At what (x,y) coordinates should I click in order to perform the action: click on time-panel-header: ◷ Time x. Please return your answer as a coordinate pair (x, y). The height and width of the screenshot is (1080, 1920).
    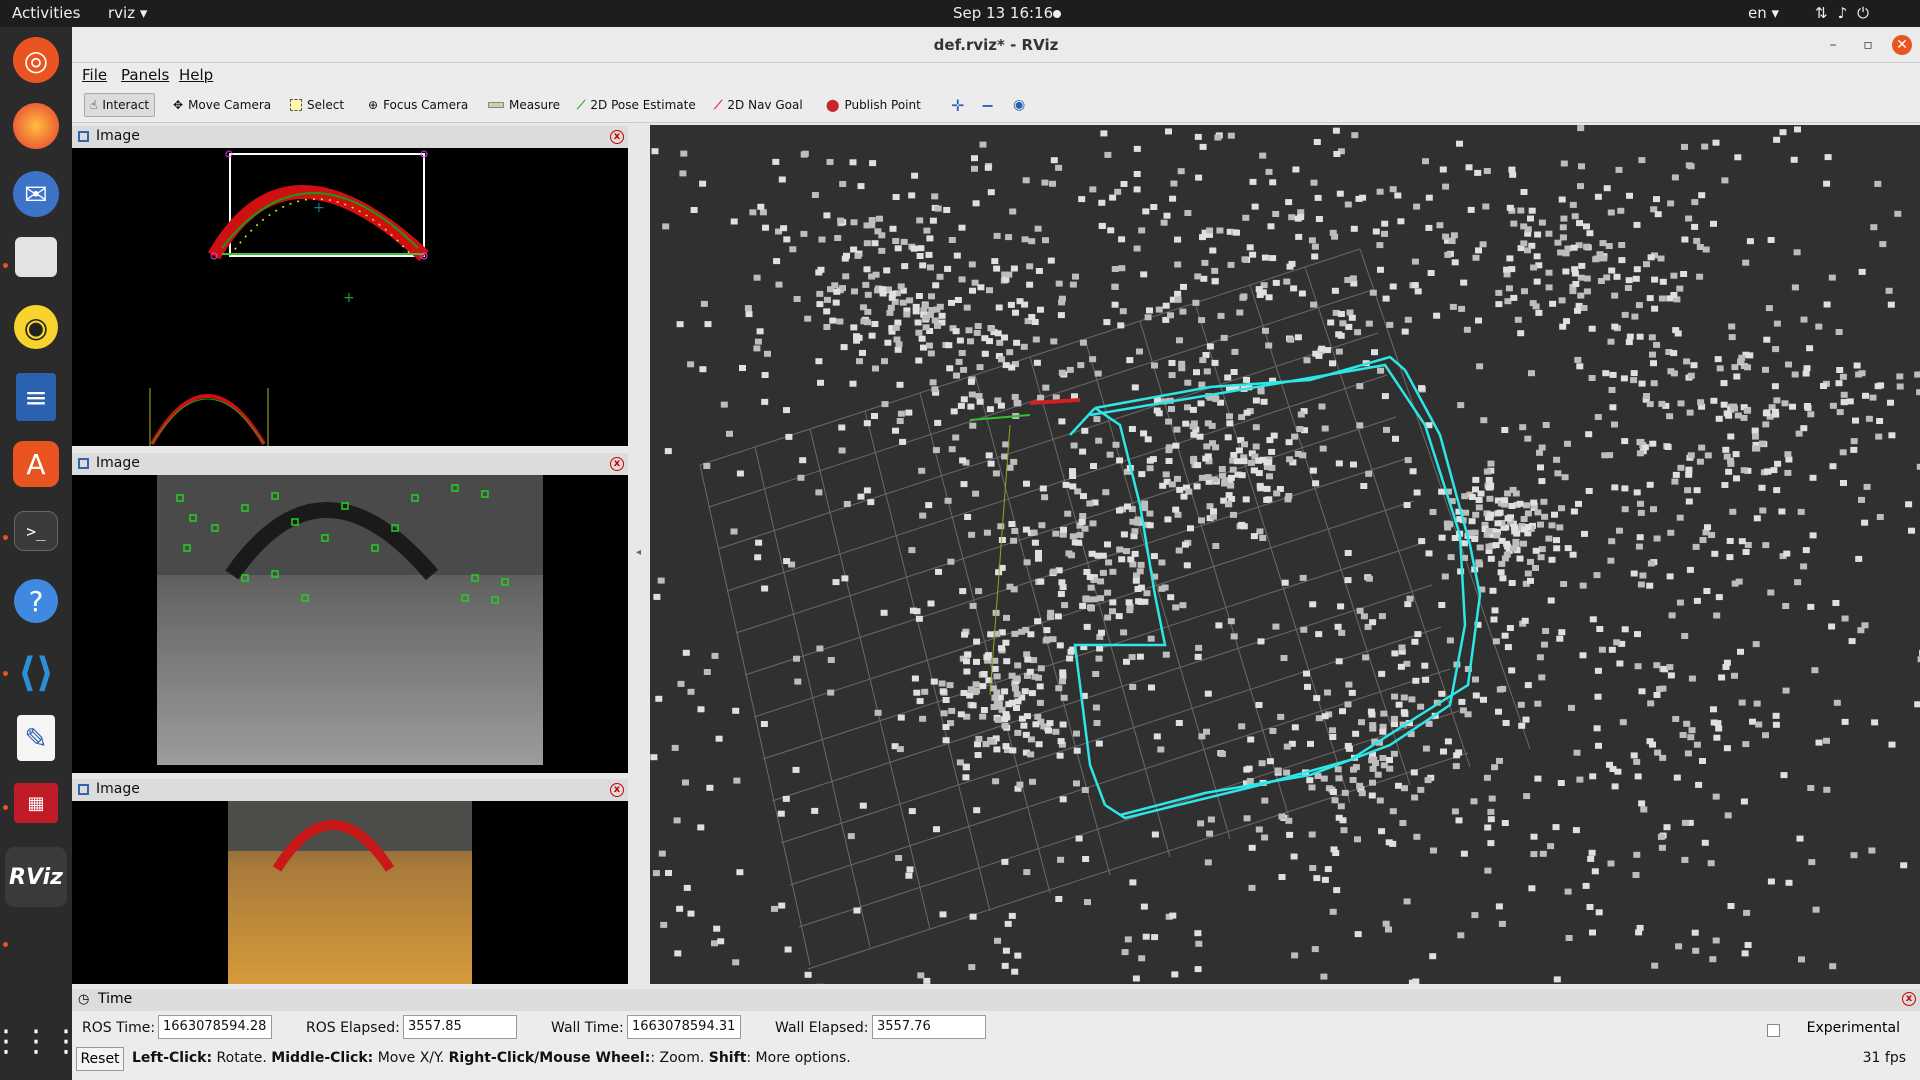
    Looking at the image, I should click on (996, 1000).